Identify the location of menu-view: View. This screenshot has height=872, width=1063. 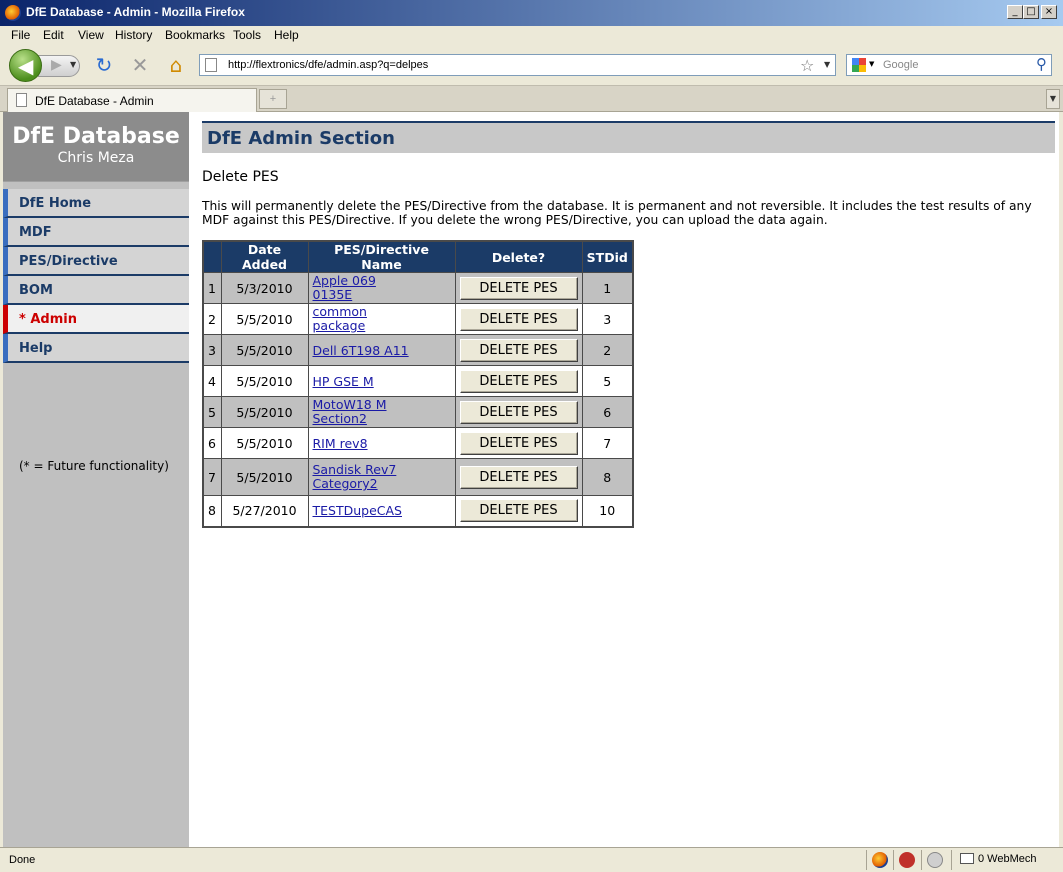
(91, 35).